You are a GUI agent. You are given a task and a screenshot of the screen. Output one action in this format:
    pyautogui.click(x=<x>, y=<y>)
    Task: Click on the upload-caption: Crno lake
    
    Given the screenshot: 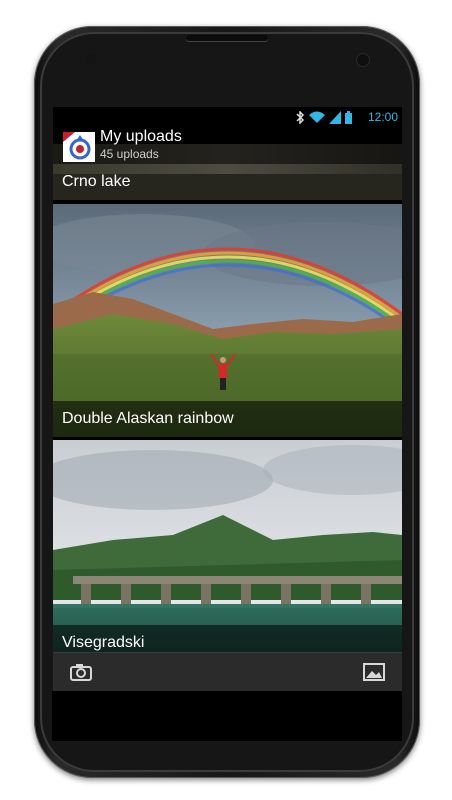 What is the action you would take?
    pyautogui.click(x=227, y=182)
    